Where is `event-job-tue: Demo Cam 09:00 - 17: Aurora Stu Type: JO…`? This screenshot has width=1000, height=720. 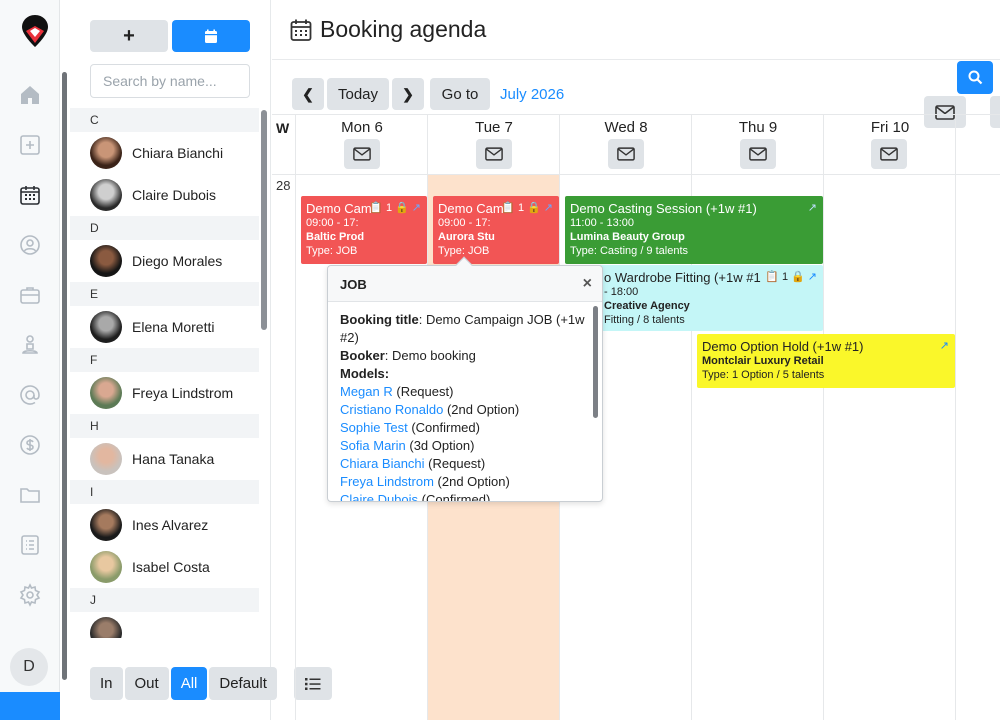
event-job-tue: Demo Cam 09:00 - 17: Aurora Stu Type: JO… is located at coordinates (496, 230).